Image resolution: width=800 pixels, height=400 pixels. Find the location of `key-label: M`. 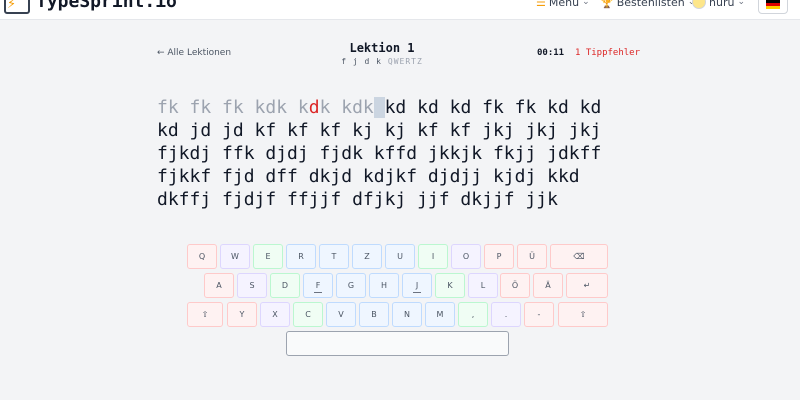

key-label: M is located at coordinates (440, 314).